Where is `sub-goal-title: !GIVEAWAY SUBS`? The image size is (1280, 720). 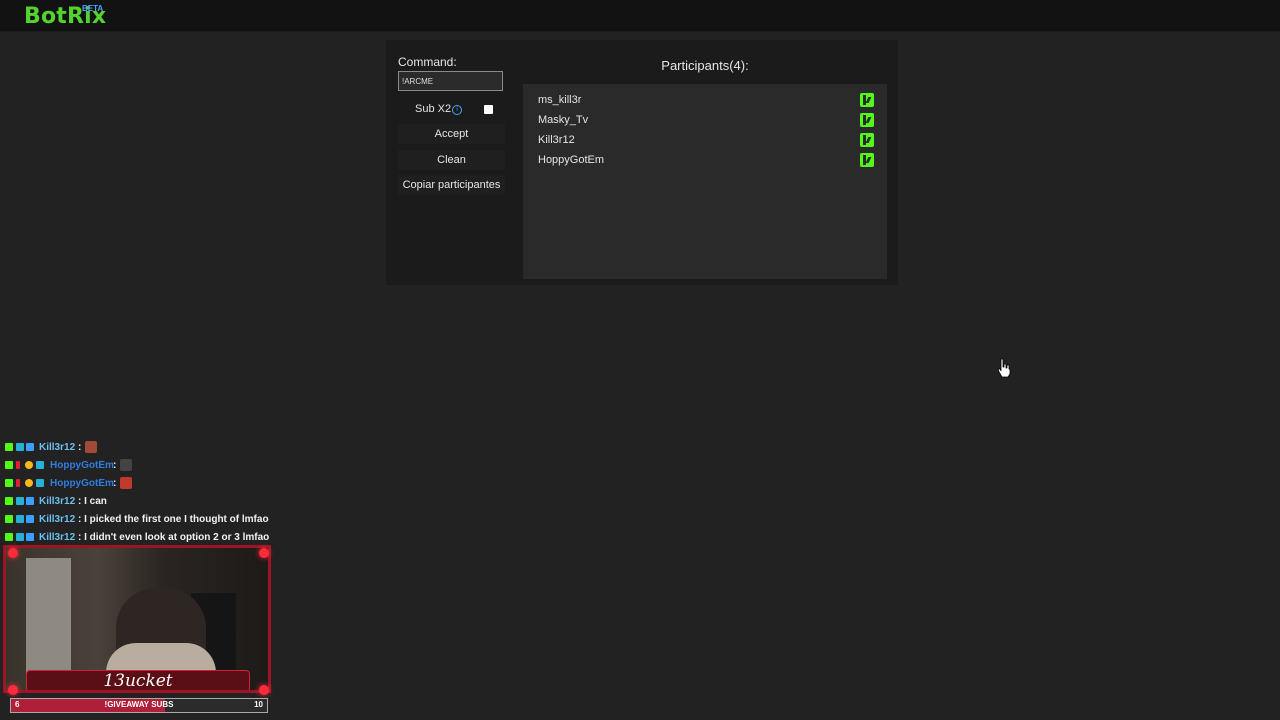
sub-goal-title: !GIVEAWAY SUBS is located at coordinates (139, 704).